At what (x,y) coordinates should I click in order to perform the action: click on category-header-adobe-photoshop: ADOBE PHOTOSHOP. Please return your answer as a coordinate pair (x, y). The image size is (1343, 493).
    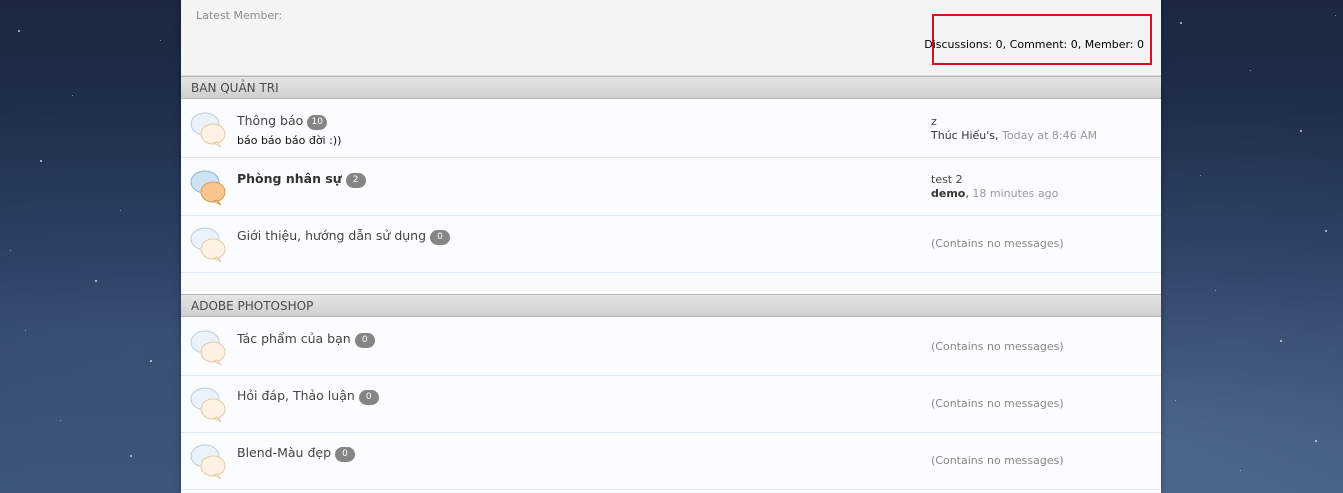
    Looking at the image, I should click on (671, 305).